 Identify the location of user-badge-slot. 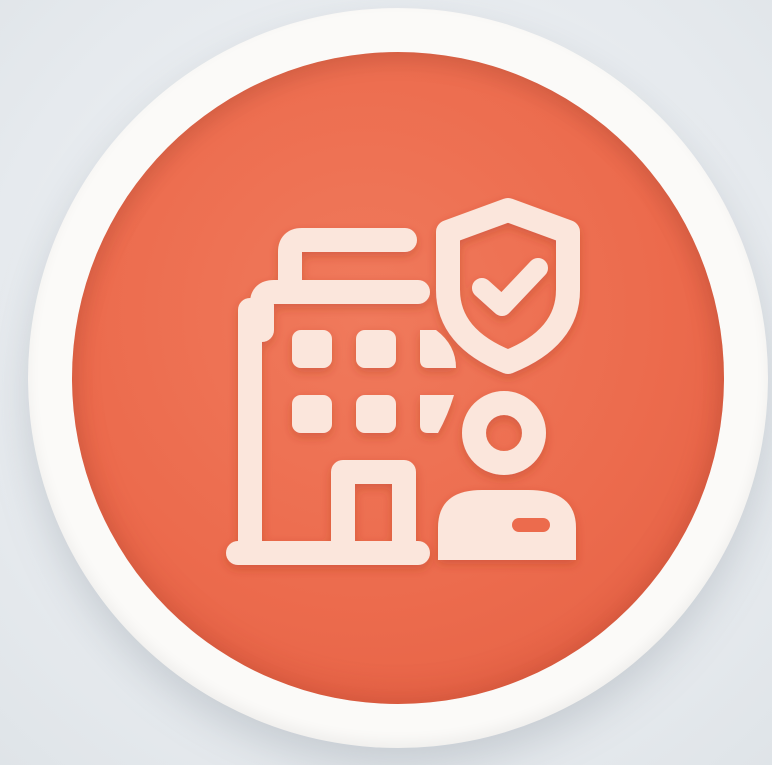
(531, 525).